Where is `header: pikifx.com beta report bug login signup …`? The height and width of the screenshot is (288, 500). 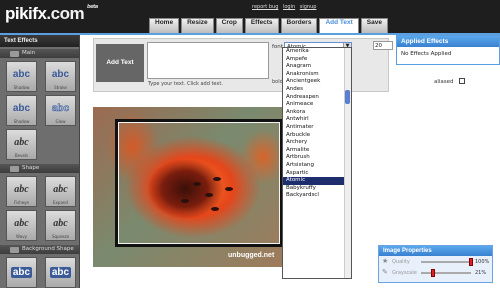
header: pikifx.com beta report bug login signup … is located at coordinates (250, 17).